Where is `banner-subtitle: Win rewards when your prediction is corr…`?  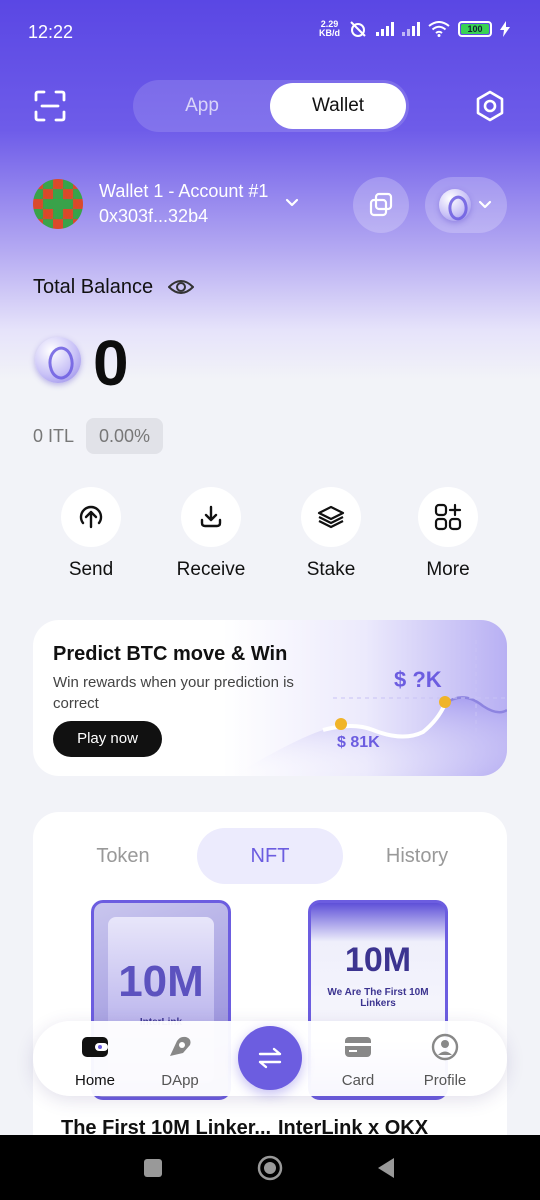
banner-subtitle: Win rewards when your prediction is corr… is located at coordinates (173, 693).